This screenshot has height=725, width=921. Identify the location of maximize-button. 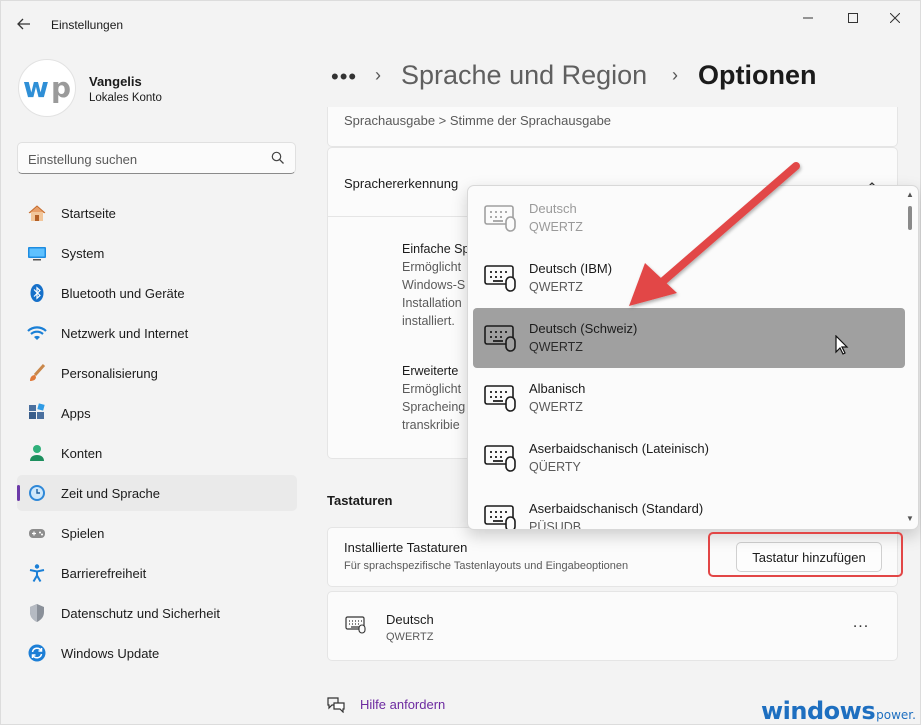
(853, 18).